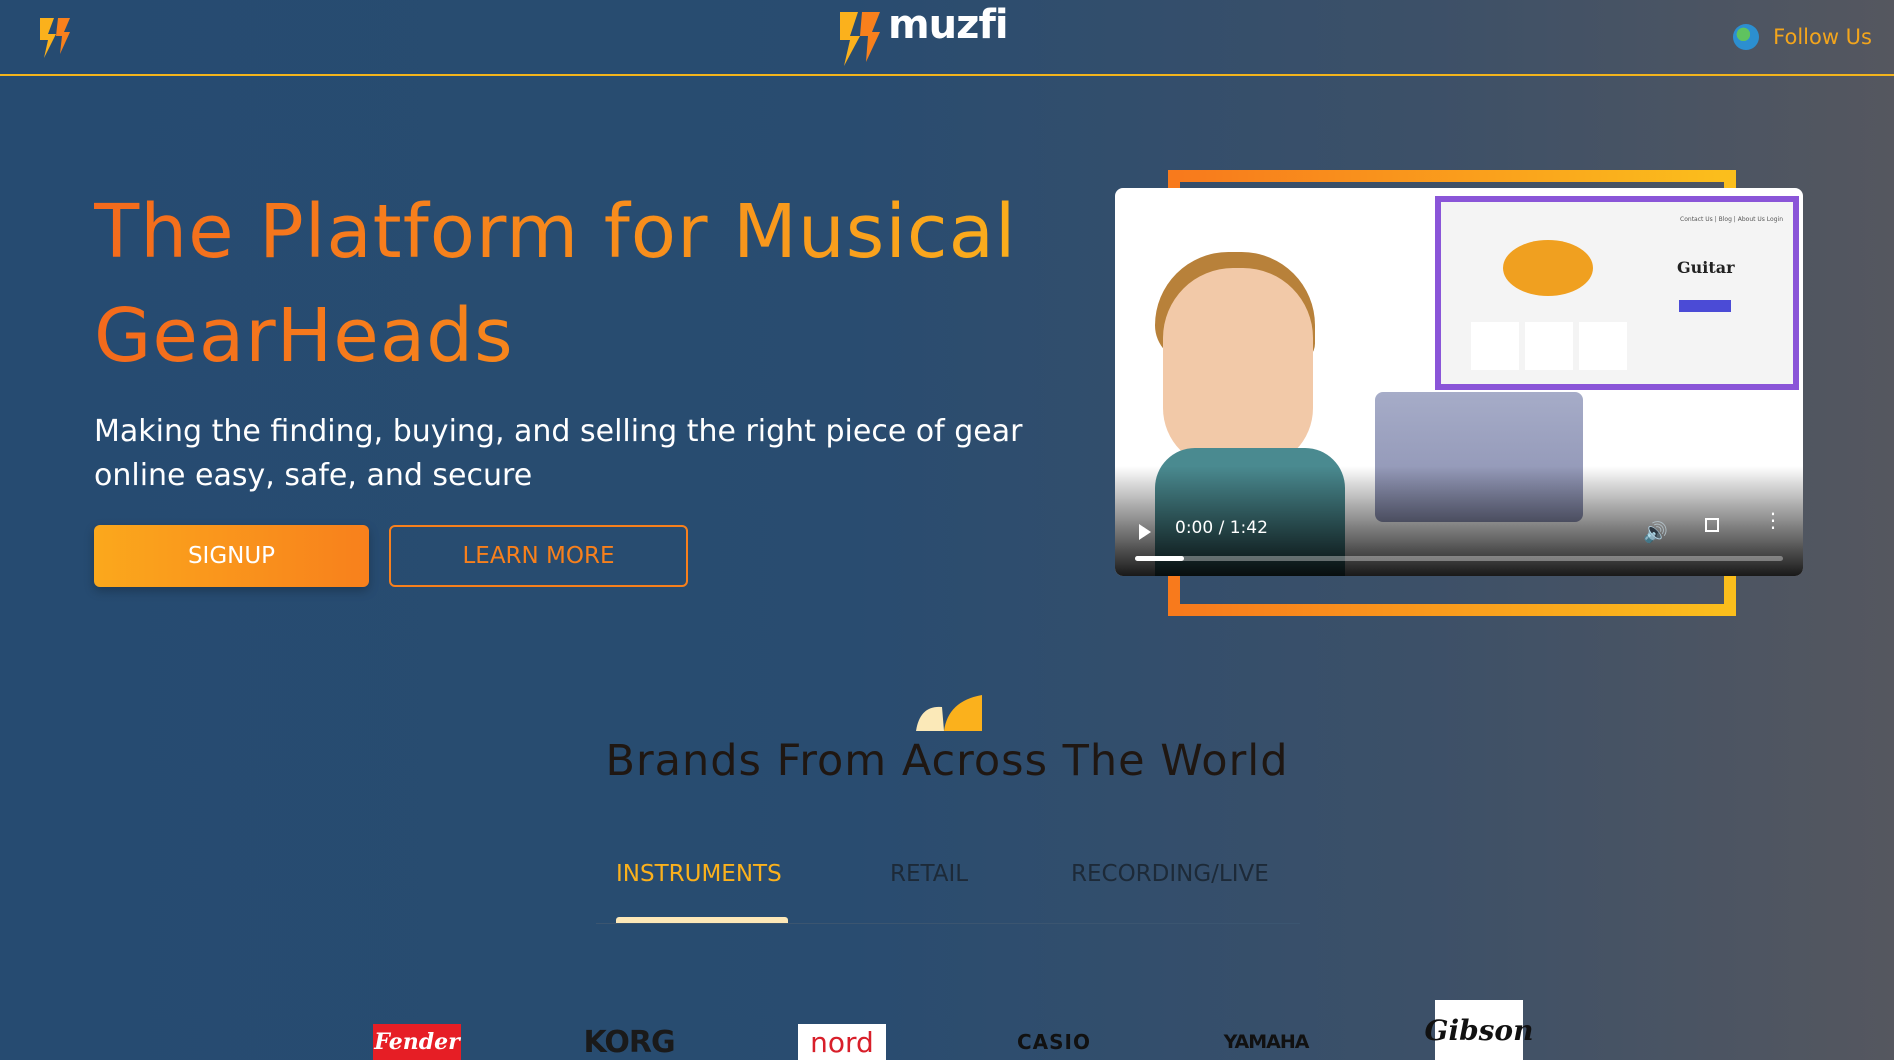  Describe the element at coordinates (929, 874) in the screenshot. I see `tab-retail: RETAIL` at that location.